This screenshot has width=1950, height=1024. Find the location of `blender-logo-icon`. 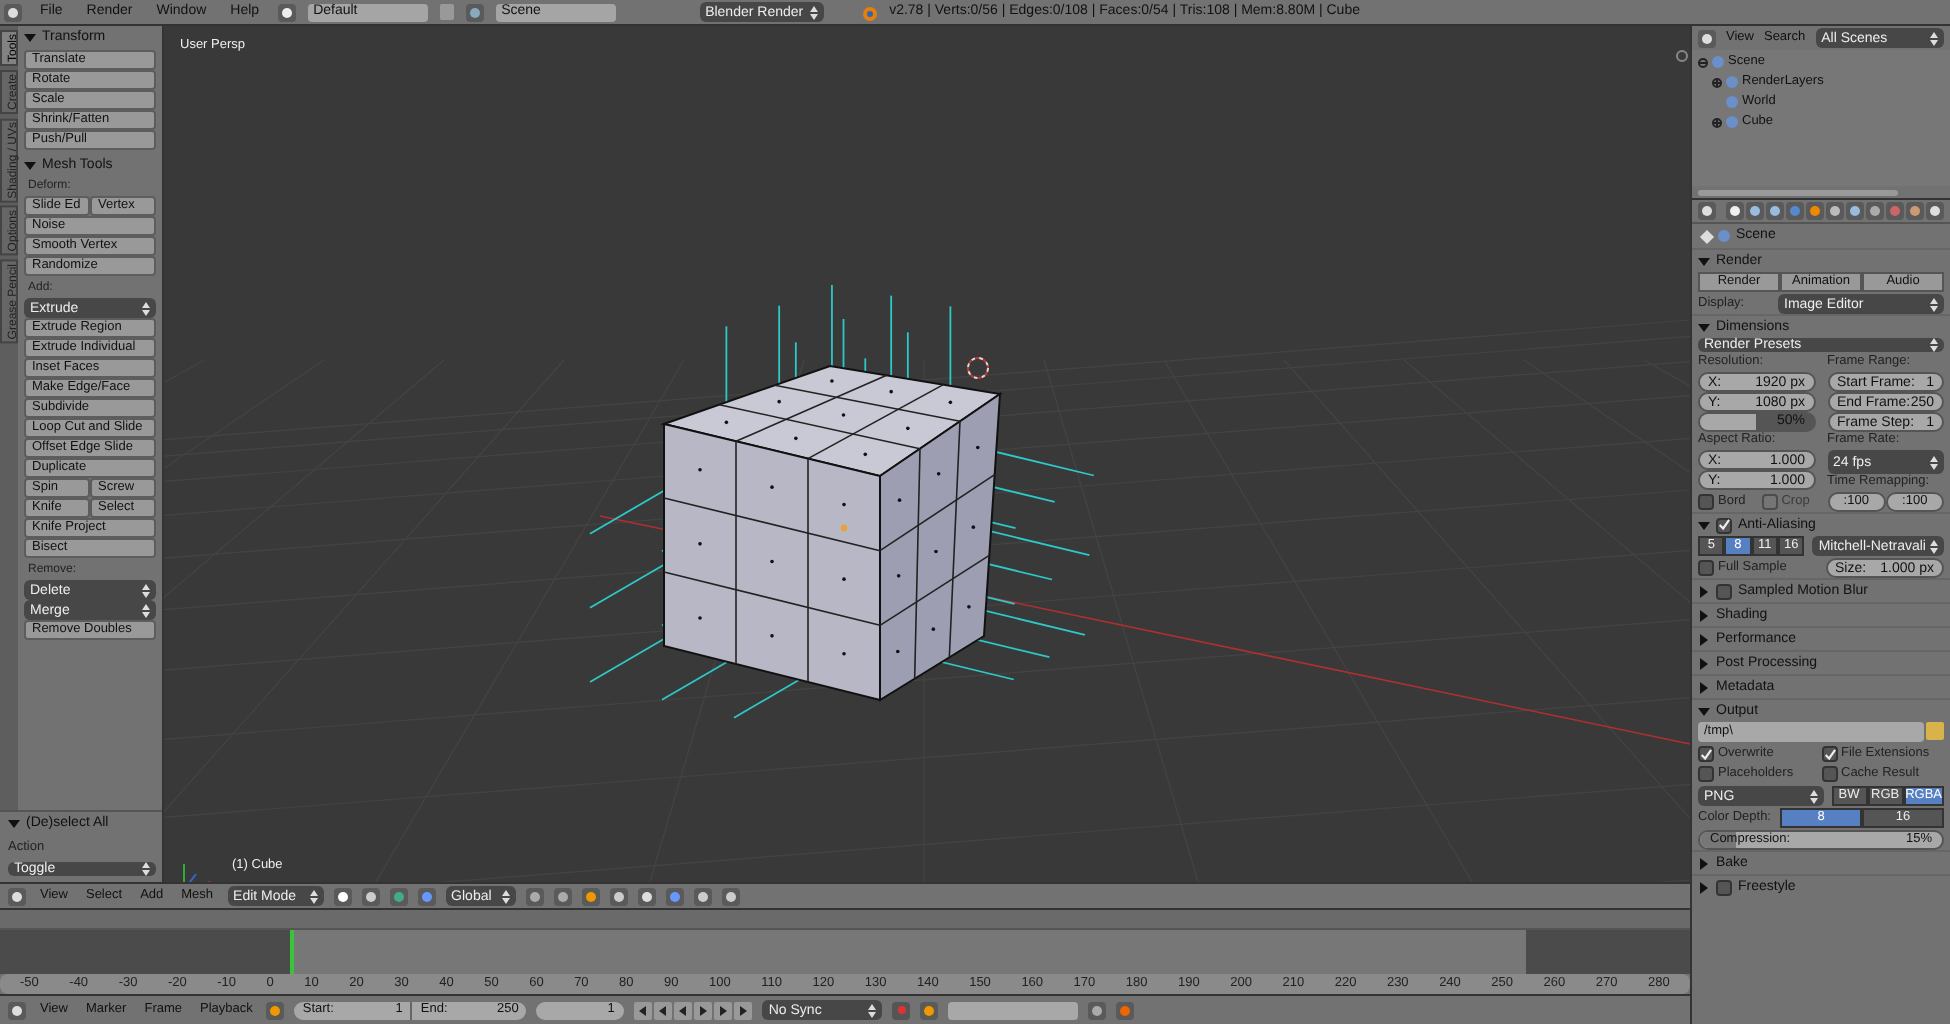

blender-logo-icon is located at coordinates (868, 12).